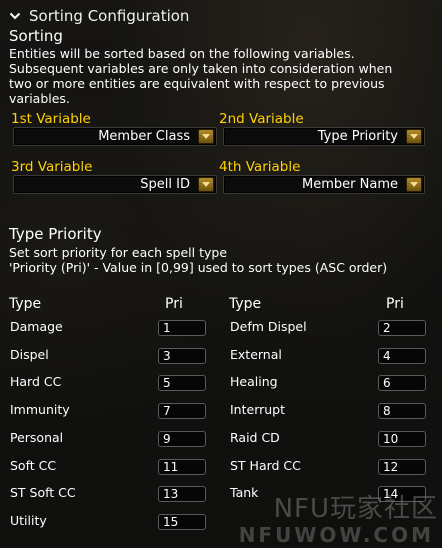 This screenshot has height=548, width=442. I want to click on right-priority-input: 8, so click(402, 411).